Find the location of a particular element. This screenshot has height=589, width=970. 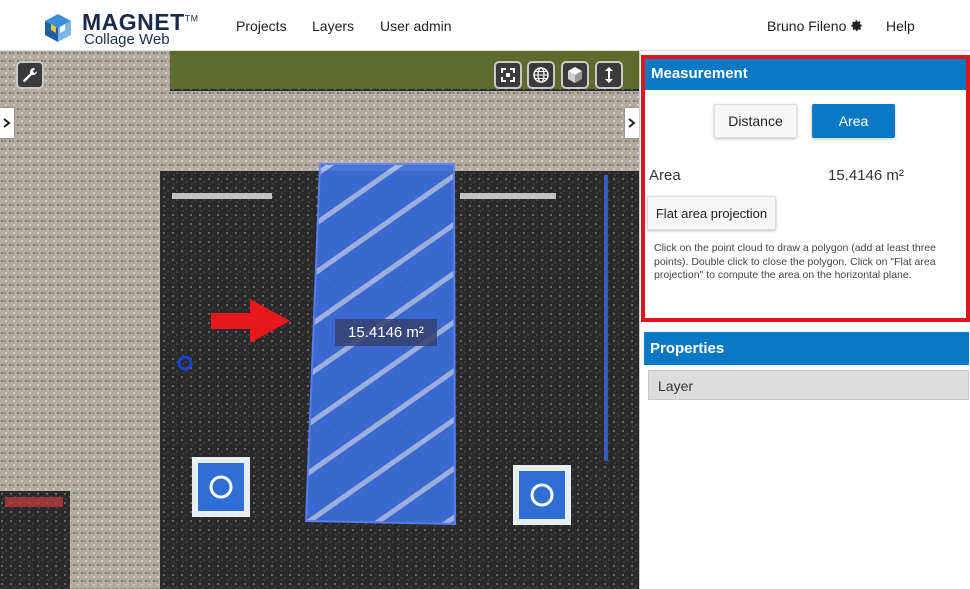

nav-user-admin: User admin is located at coordinates (416, 26).